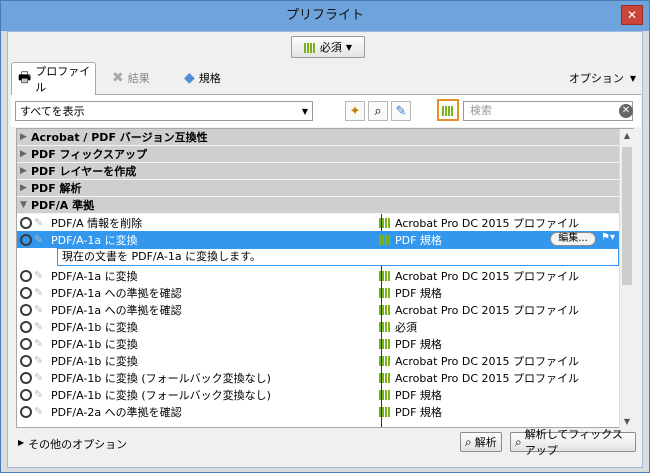 Image resolution: width=650 pixels, height=473 pixels. Describe the element at coordinates (318, 411) in the screenshot. I see `list-item: ✎ PDF/A-2a への準拠を確認 PDF 規格` at that location.